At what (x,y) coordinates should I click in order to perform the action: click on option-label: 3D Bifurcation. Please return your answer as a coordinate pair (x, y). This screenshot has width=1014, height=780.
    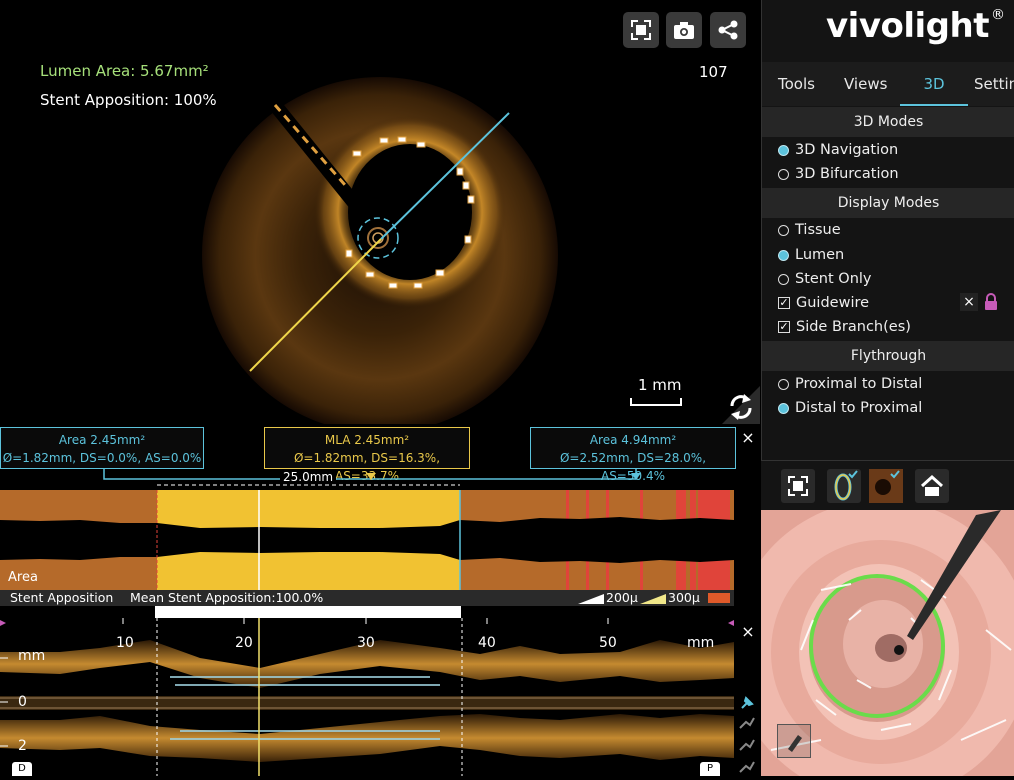
    Looking at the image, I should click on (847, 174).